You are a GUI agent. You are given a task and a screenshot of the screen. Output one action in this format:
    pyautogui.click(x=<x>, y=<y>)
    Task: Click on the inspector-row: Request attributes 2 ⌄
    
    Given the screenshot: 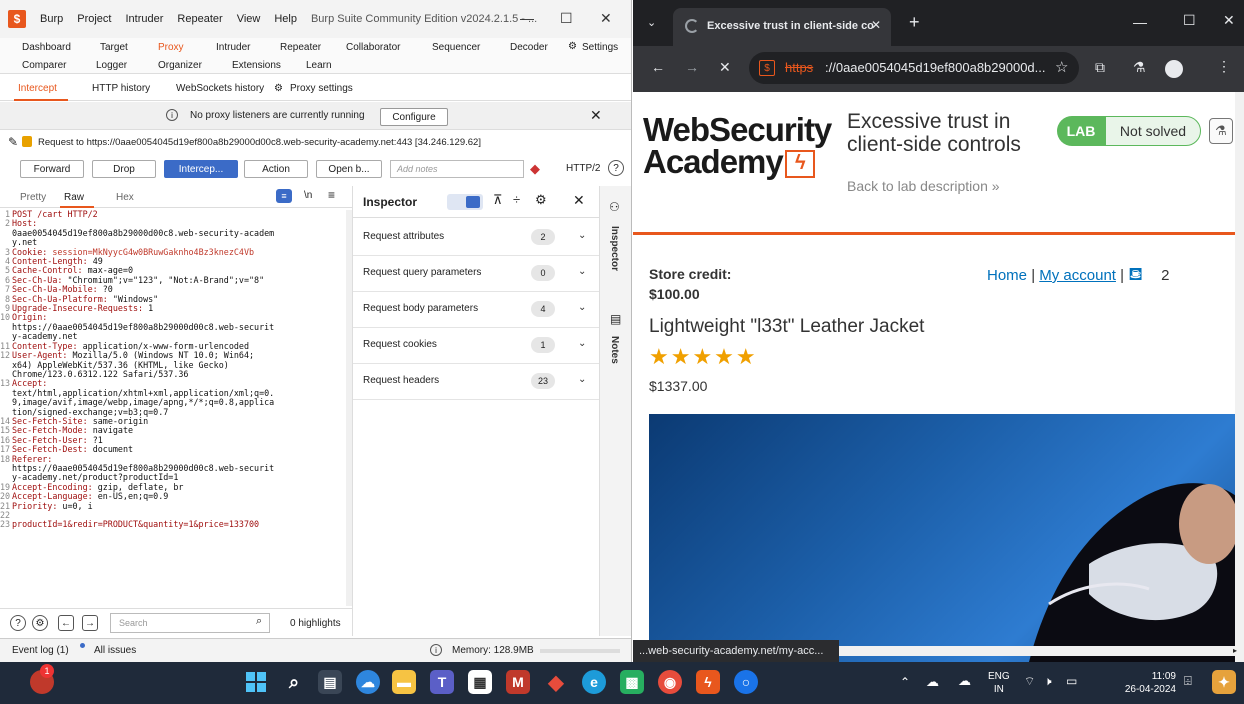 What is the action you would take?
    pyautogui.click(x=476, y=238)
    